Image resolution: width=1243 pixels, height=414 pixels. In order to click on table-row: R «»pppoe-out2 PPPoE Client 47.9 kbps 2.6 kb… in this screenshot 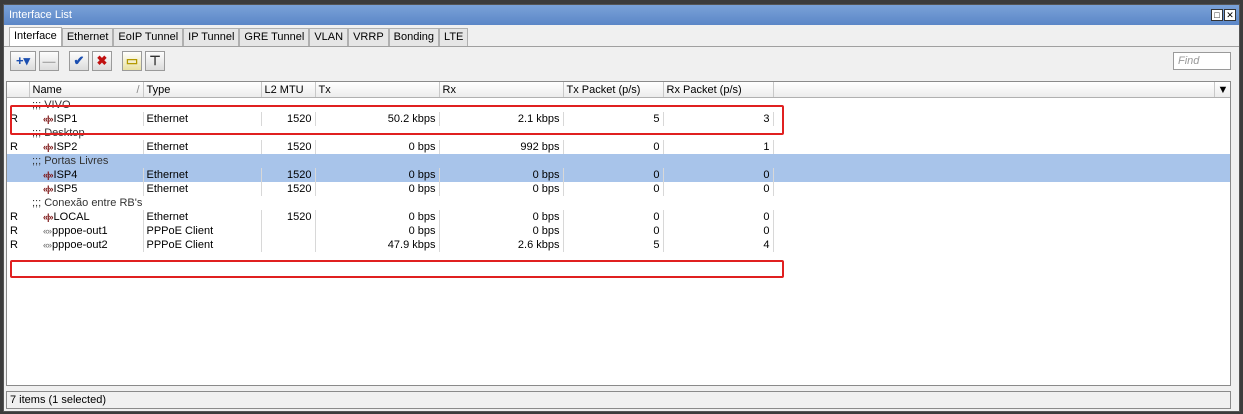, I will do `click(618, 245)`.